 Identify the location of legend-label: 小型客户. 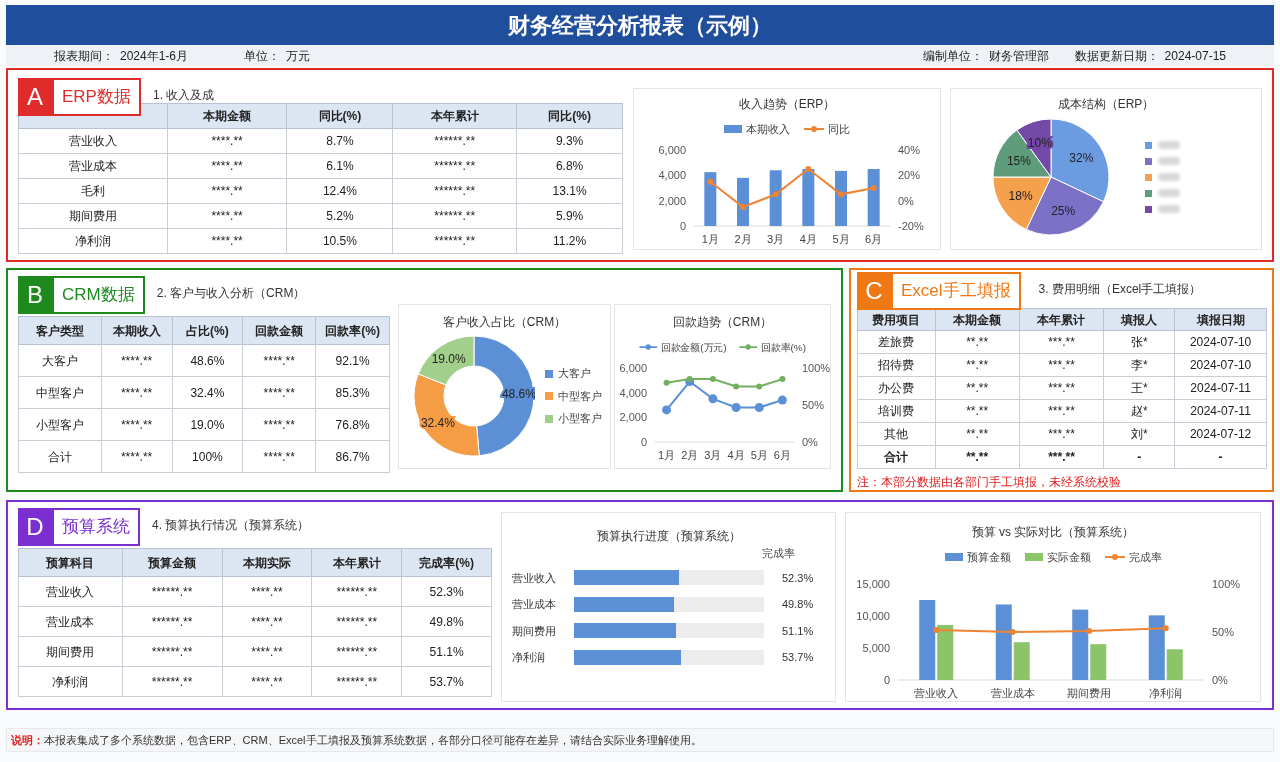
(580, 419).